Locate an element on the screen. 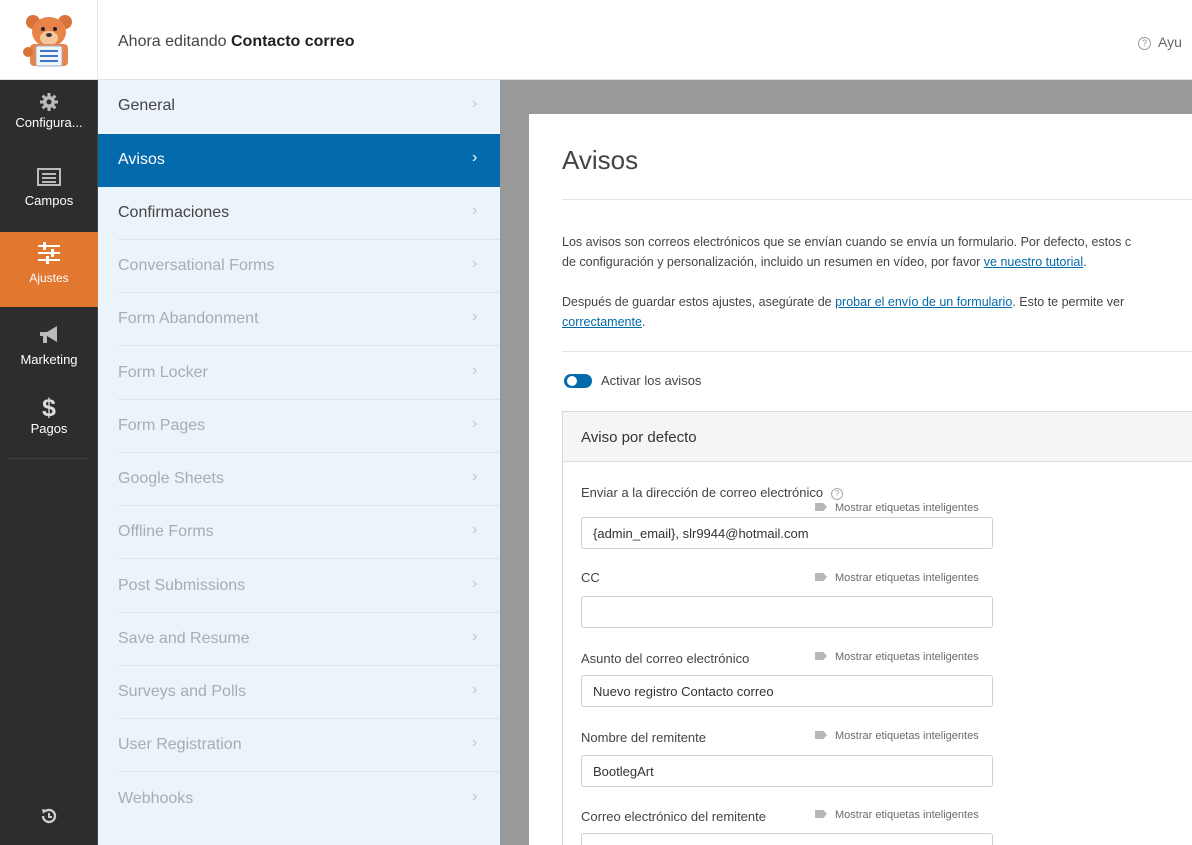 Image resolution: width=1192 pixels, height=845 pixels. notice-title: Aviso por defecto is located at coordinates (639, 437).